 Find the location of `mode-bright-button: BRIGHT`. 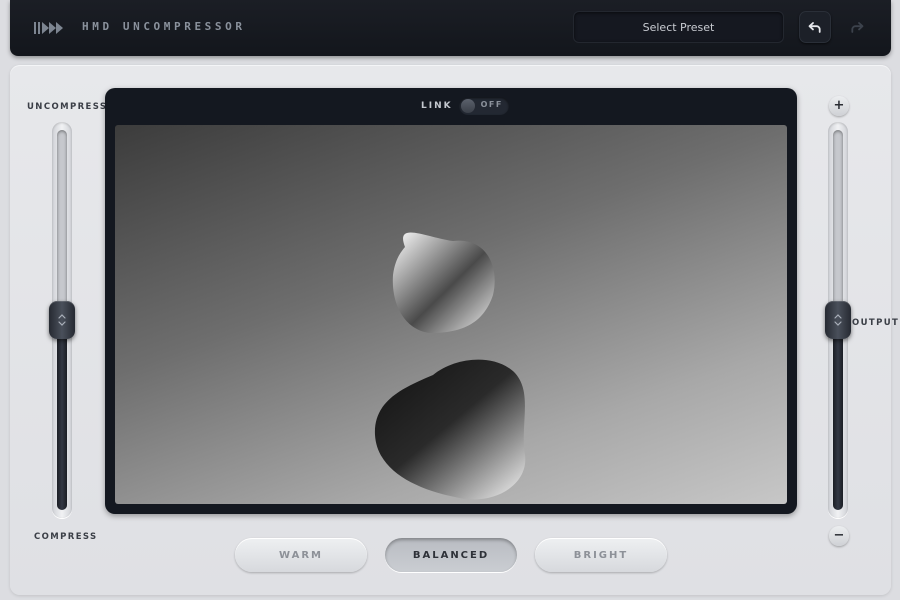

mode-bright-button: BRIGHT is located at coordinates (601, 555).